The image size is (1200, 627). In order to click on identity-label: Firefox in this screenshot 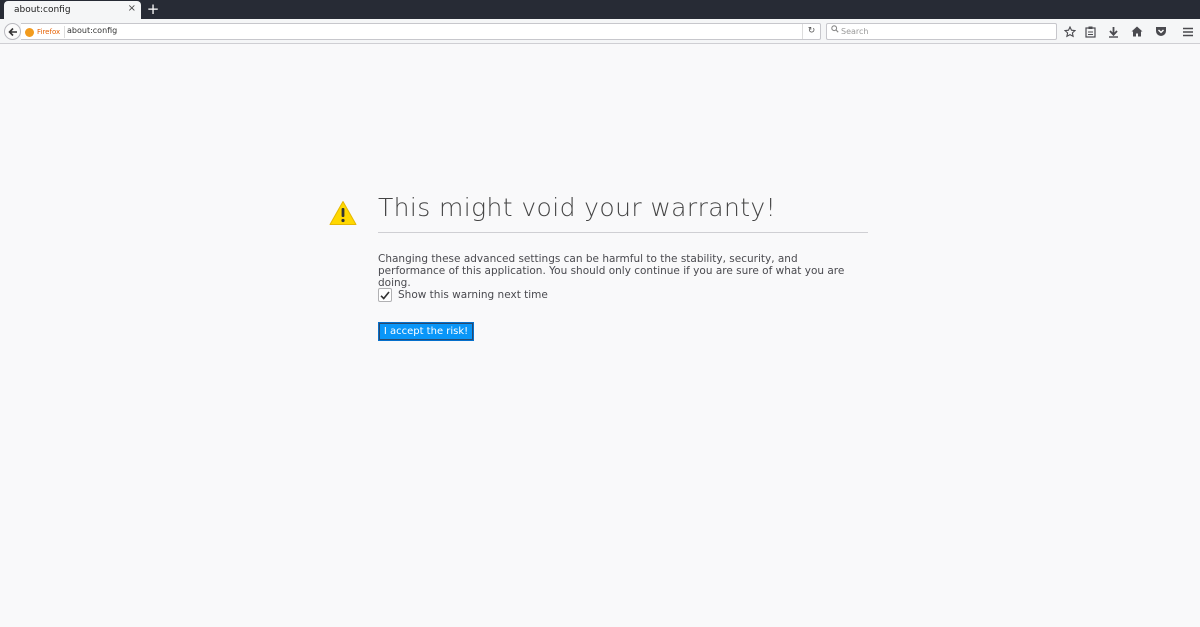, I will do `click(49, 32)`.